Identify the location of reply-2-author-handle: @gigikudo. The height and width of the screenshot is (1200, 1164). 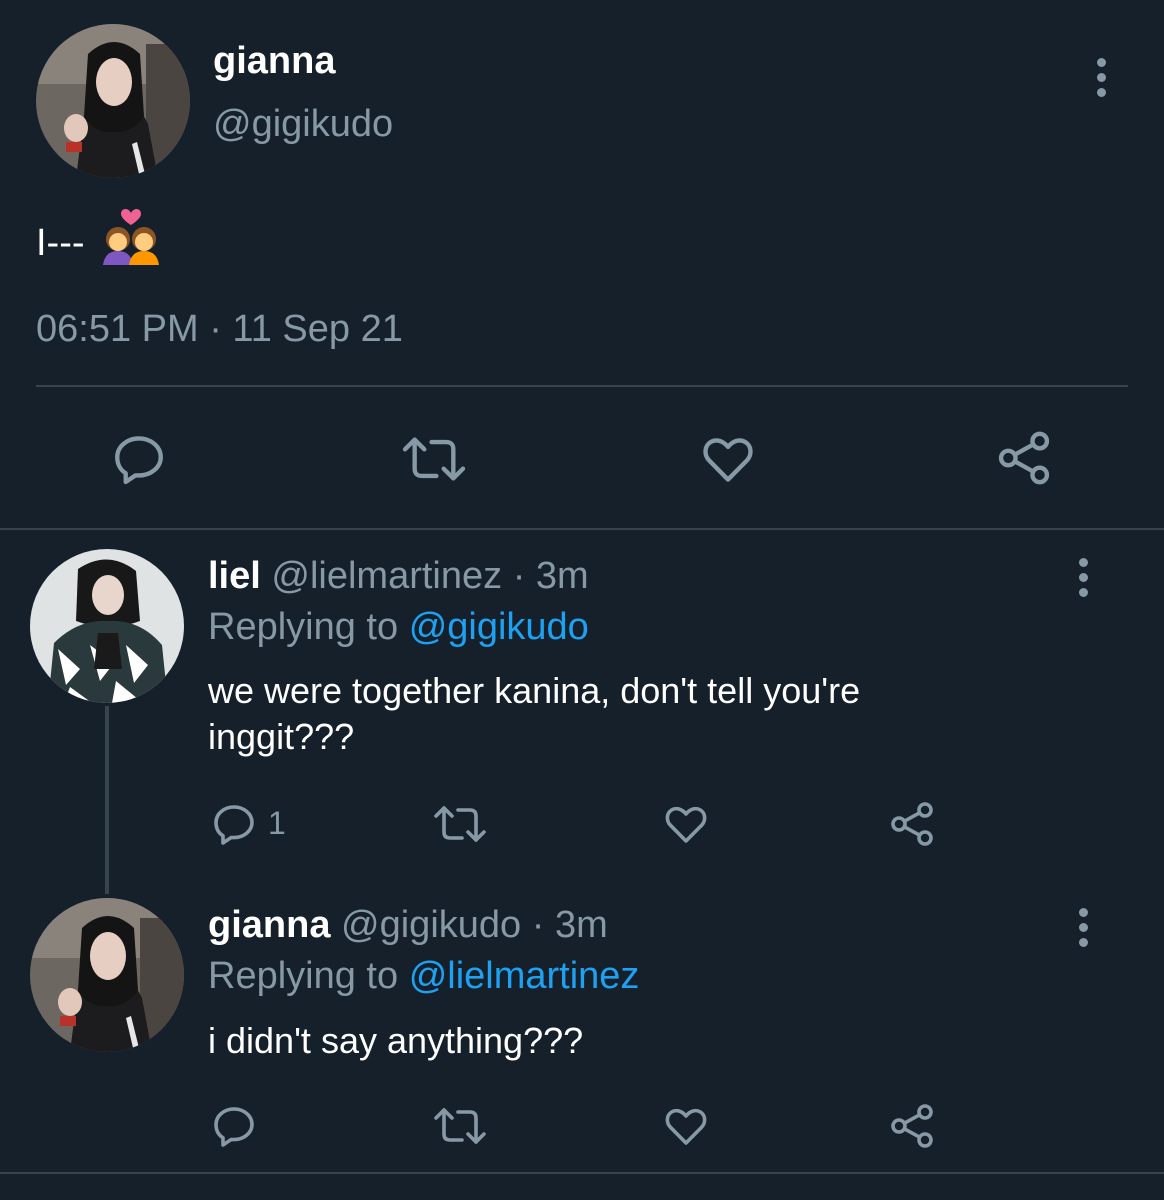
(431, 925).